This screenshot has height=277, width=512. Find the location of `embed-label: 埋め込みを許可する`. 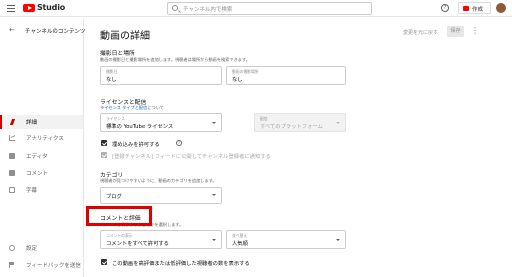

embed-label: 埋め込みを許可する is located at coordinates (136, 145).